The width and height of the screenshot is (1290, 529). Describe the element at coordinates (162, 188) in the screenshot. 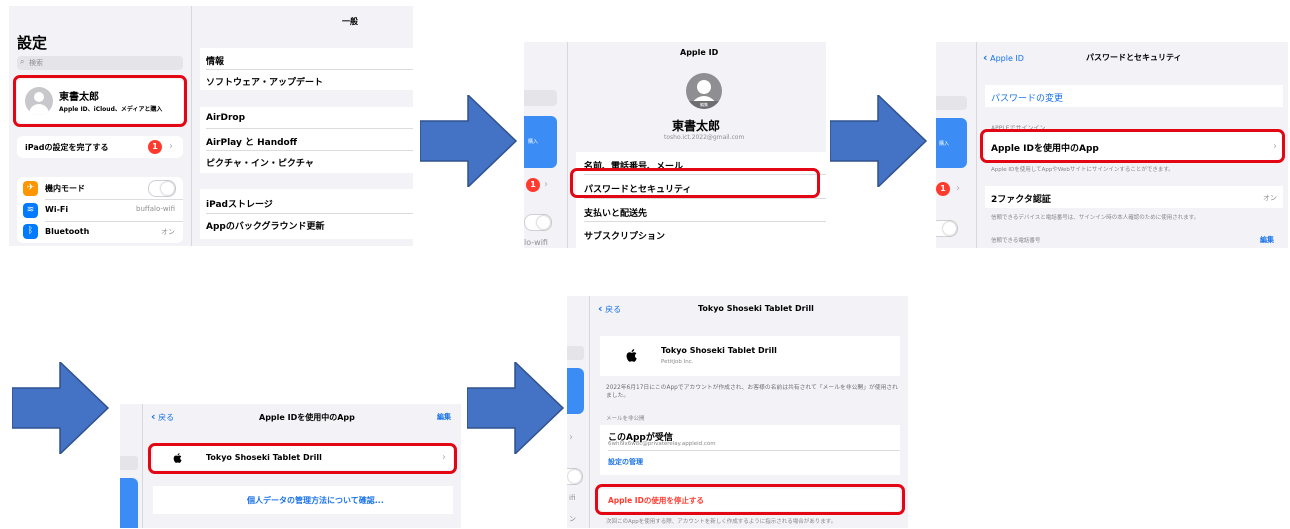

I see `airplane-mode-toggle` at that location.